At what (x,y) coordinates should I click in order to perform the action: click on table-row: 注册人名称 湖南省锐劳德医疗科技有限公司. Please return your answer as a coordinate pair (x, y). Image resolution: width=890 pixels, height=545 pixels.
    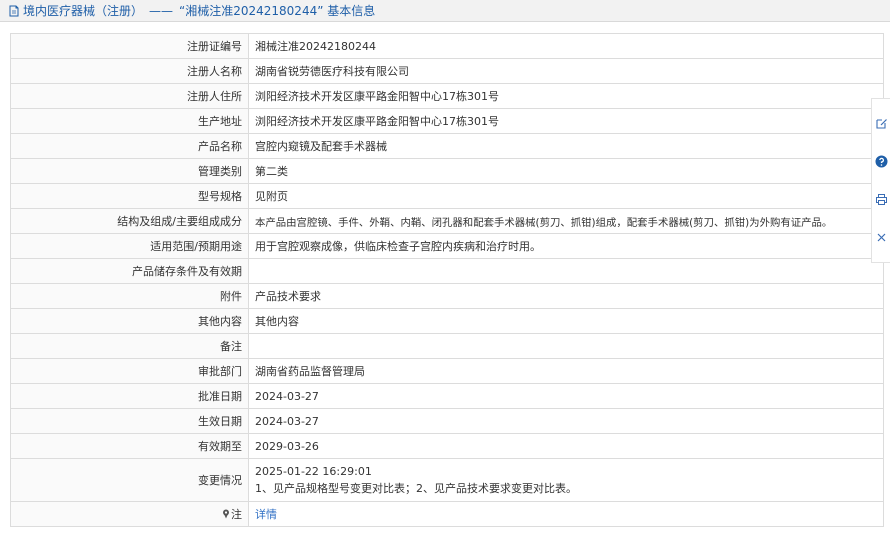
    Looking at the image, I should click on (447, 71).